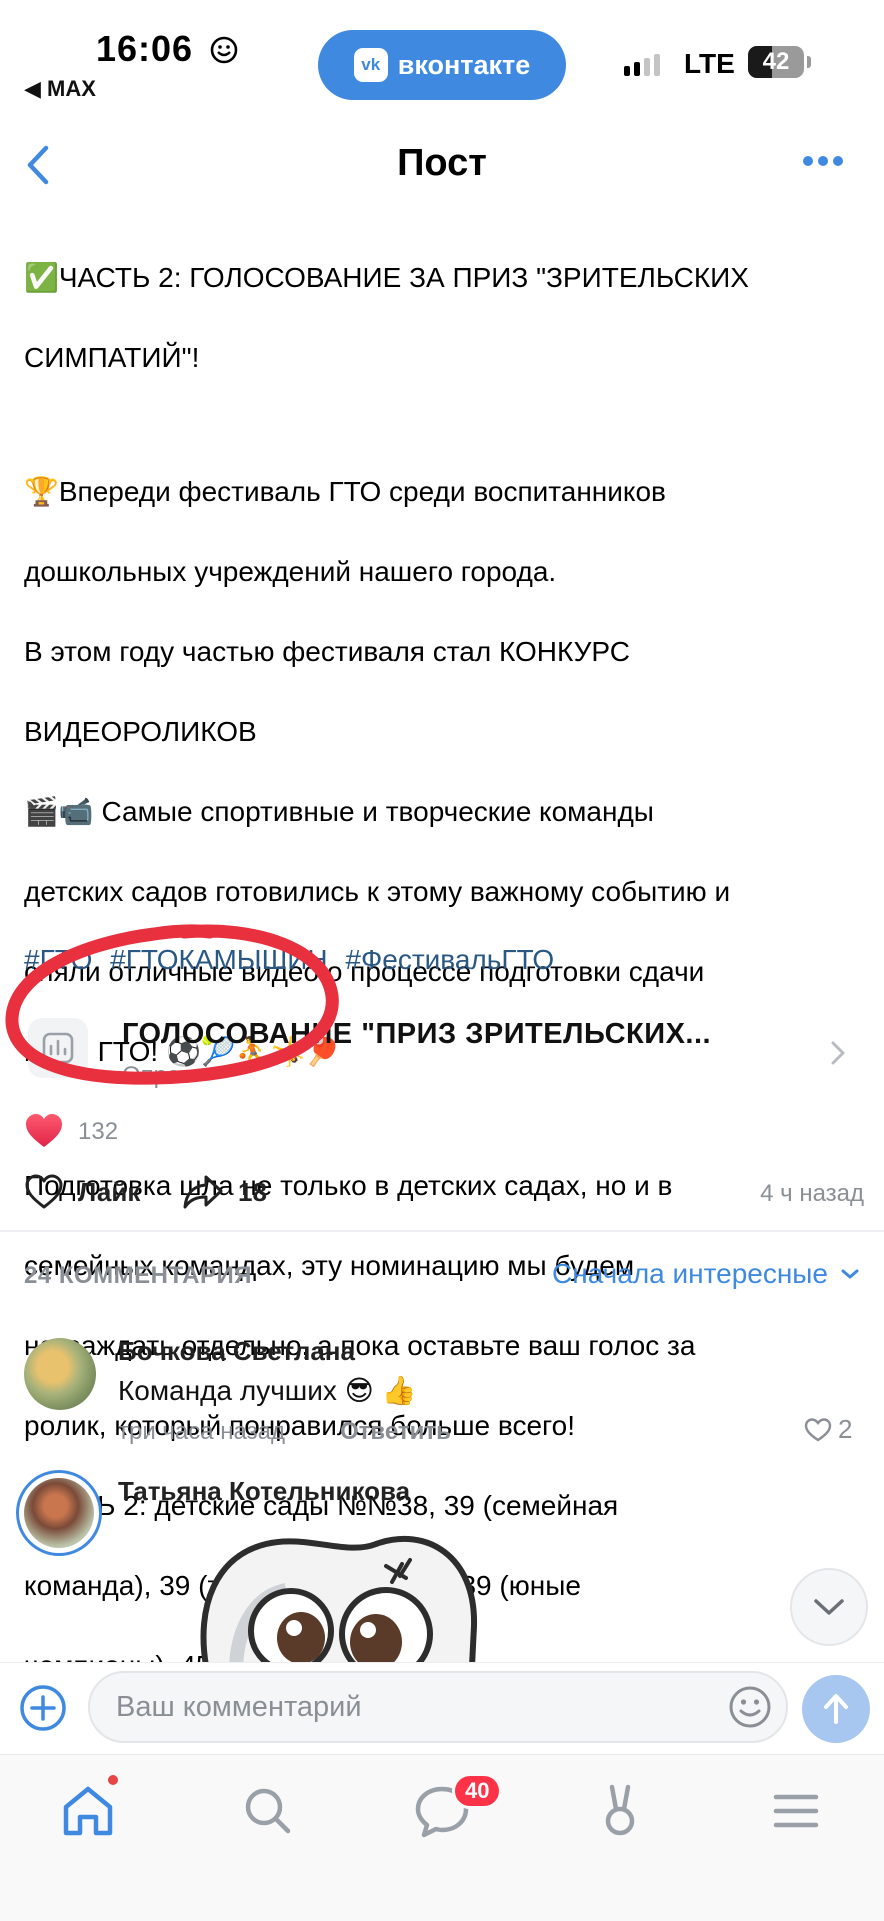 This screenshot has height=1921, width=884. Describe the element at coordinates (203, 1192) in the screenshot. I see `share-arrow-icon` at that location.